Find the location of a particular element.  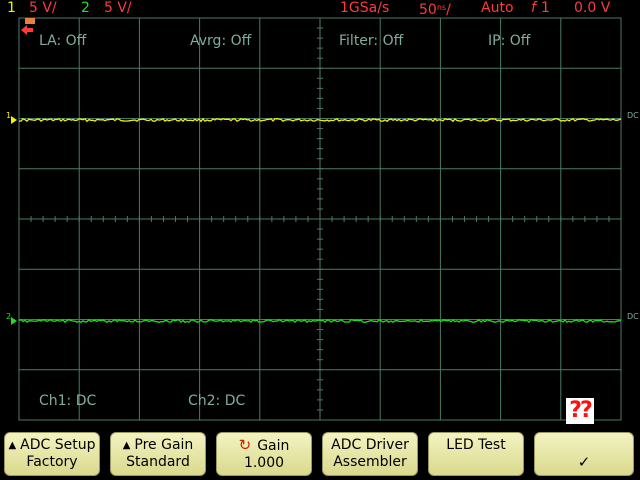

ch2-marker-label: 2 is located at coordinates (8, 316).